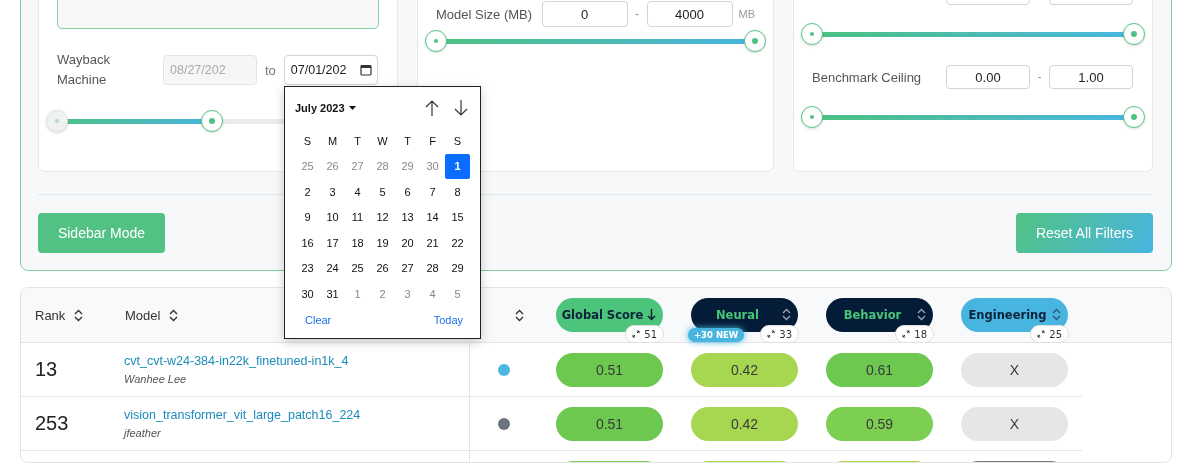 Image resolution: width=1190 pixels, height=463 pixels. I want to click on calendar-day: 20, so click(407, 243).